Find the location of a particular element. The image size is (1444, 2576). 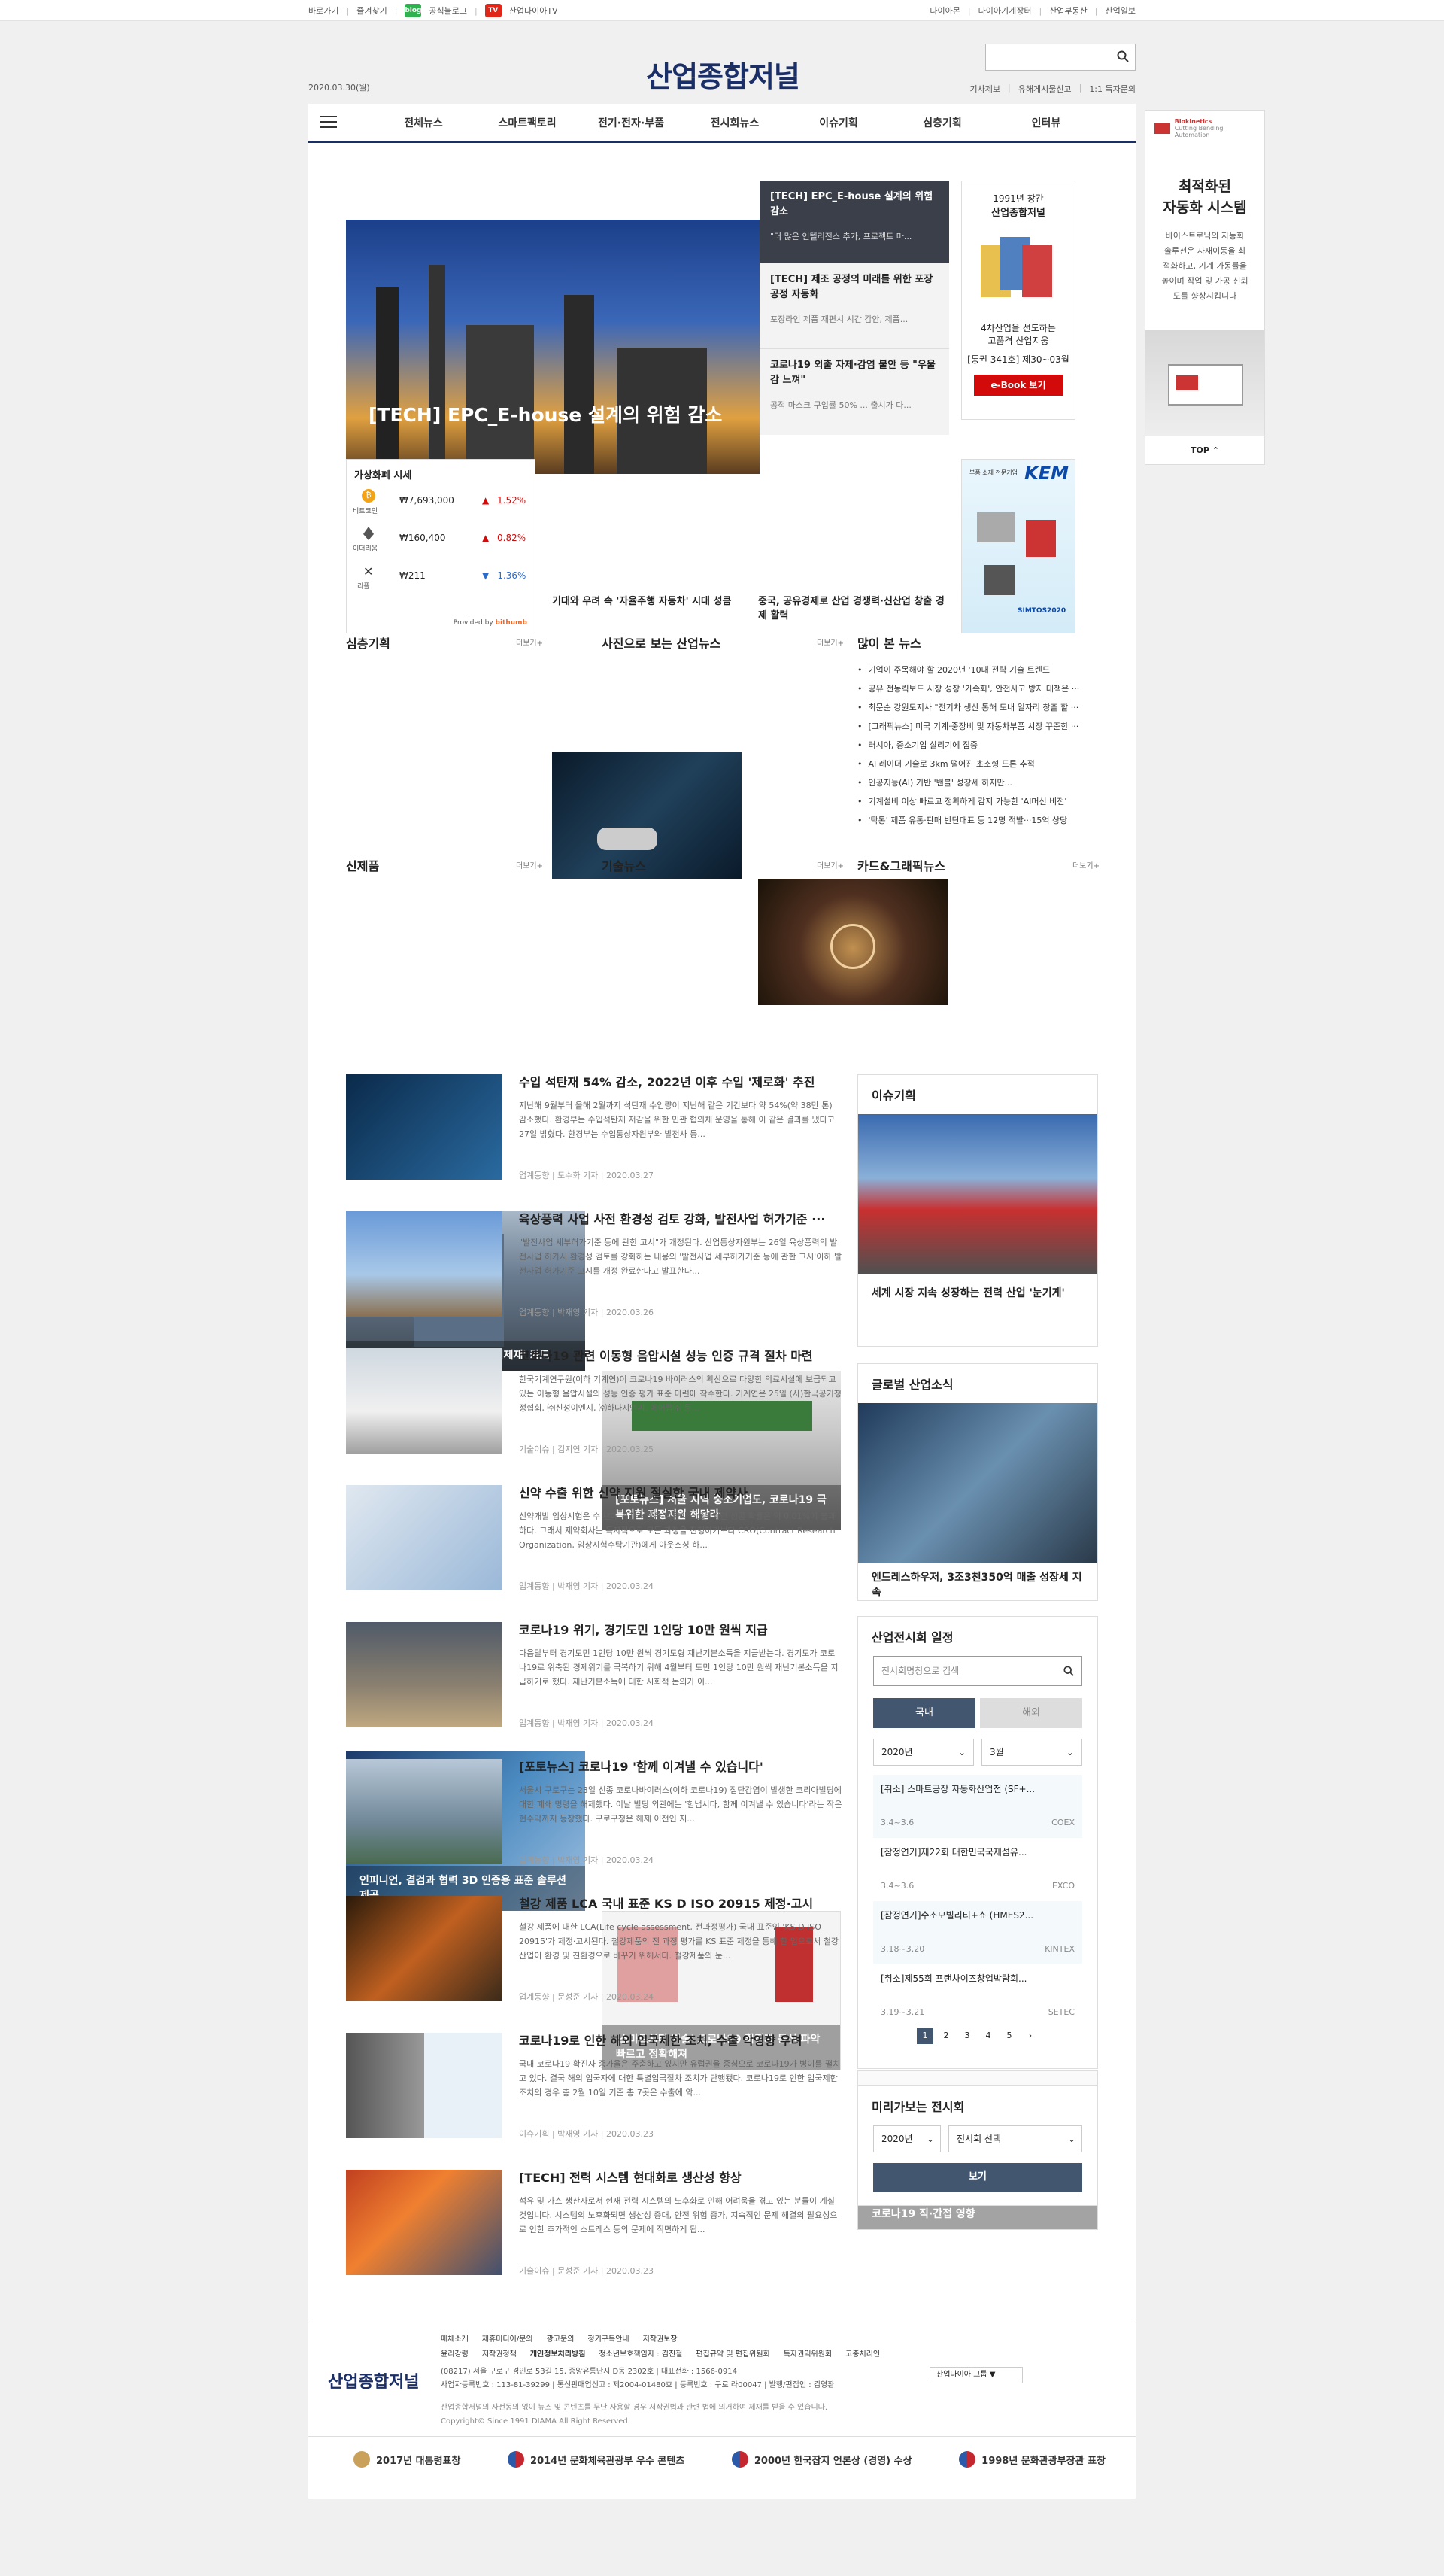

nav-electronics: 전기·전자·부품 is located at coordinates (631, 123).